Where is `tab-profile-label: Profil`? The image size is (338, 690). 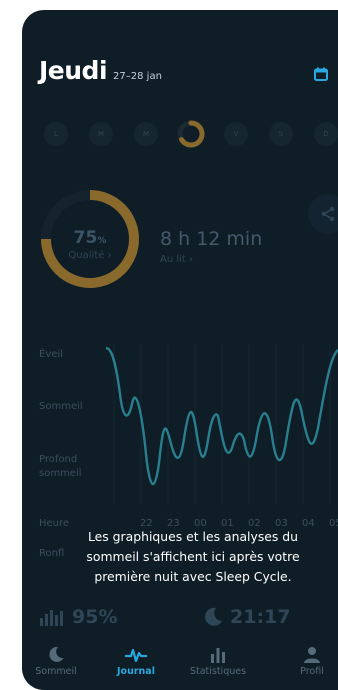 tab-profile-label: Profil is located at coordinates (312, 671).